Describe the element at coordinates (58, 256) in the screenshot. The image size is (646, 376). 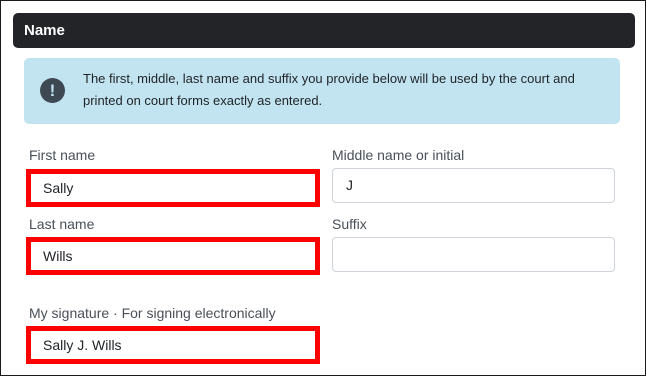
I see `last-name-value: Wills` at that location.